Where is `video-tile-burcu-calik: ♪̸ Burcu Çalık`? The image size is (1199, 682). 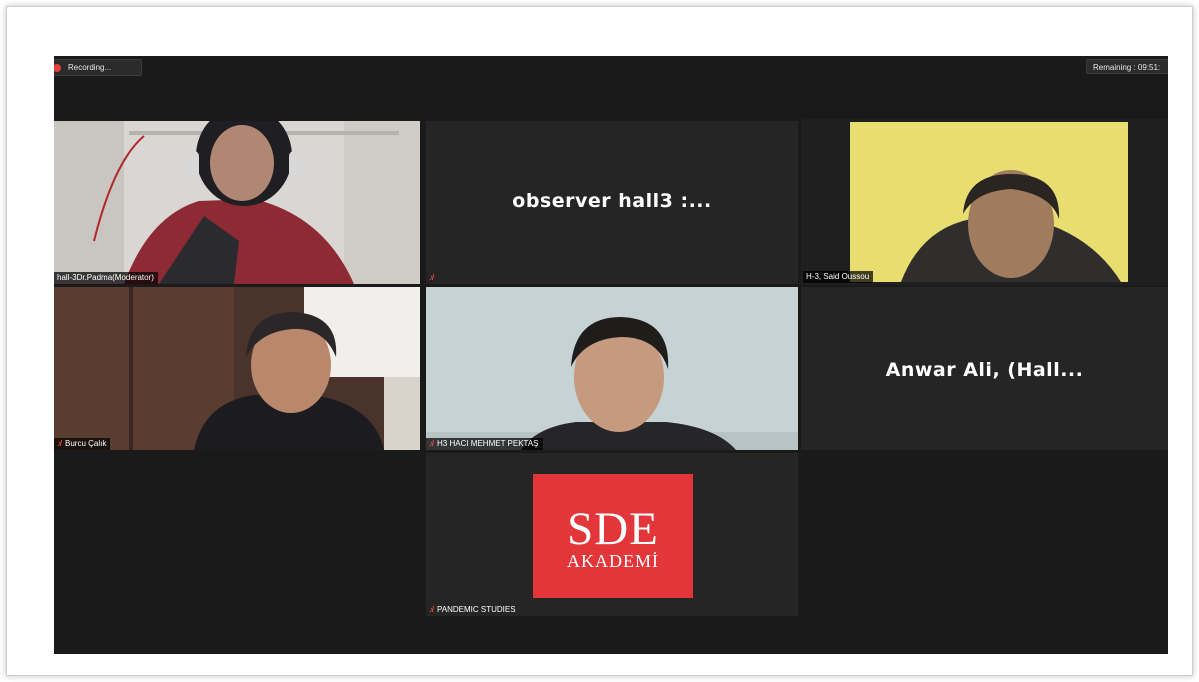 video-tile-burcu-calik: ♪̸ Burcu Çalık is located at coordinates (237, 368).